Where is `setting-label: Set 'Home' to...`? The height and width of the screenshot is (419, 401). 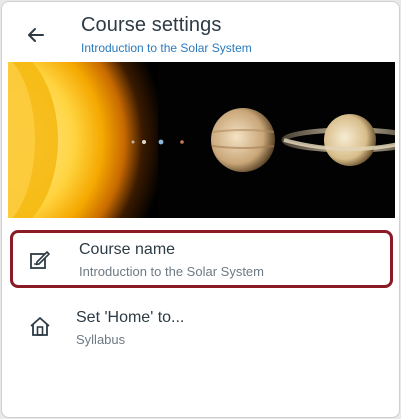 setting-label: Set 'Home' to... is located at coordinates (130, 317).